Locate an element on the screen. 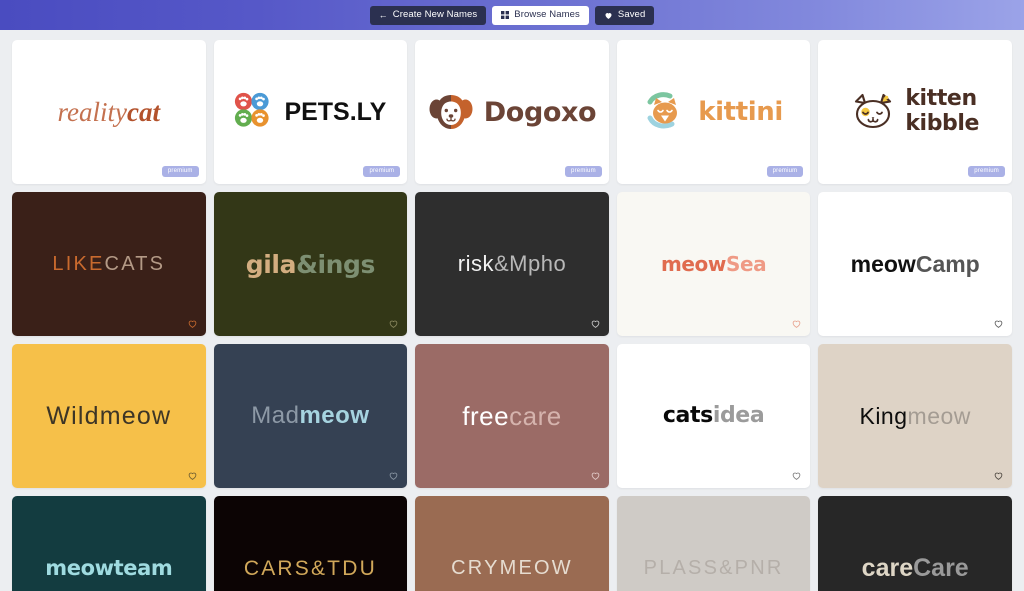  logo-wordmark: CRYMEOW is located at coordinates (512, 568).